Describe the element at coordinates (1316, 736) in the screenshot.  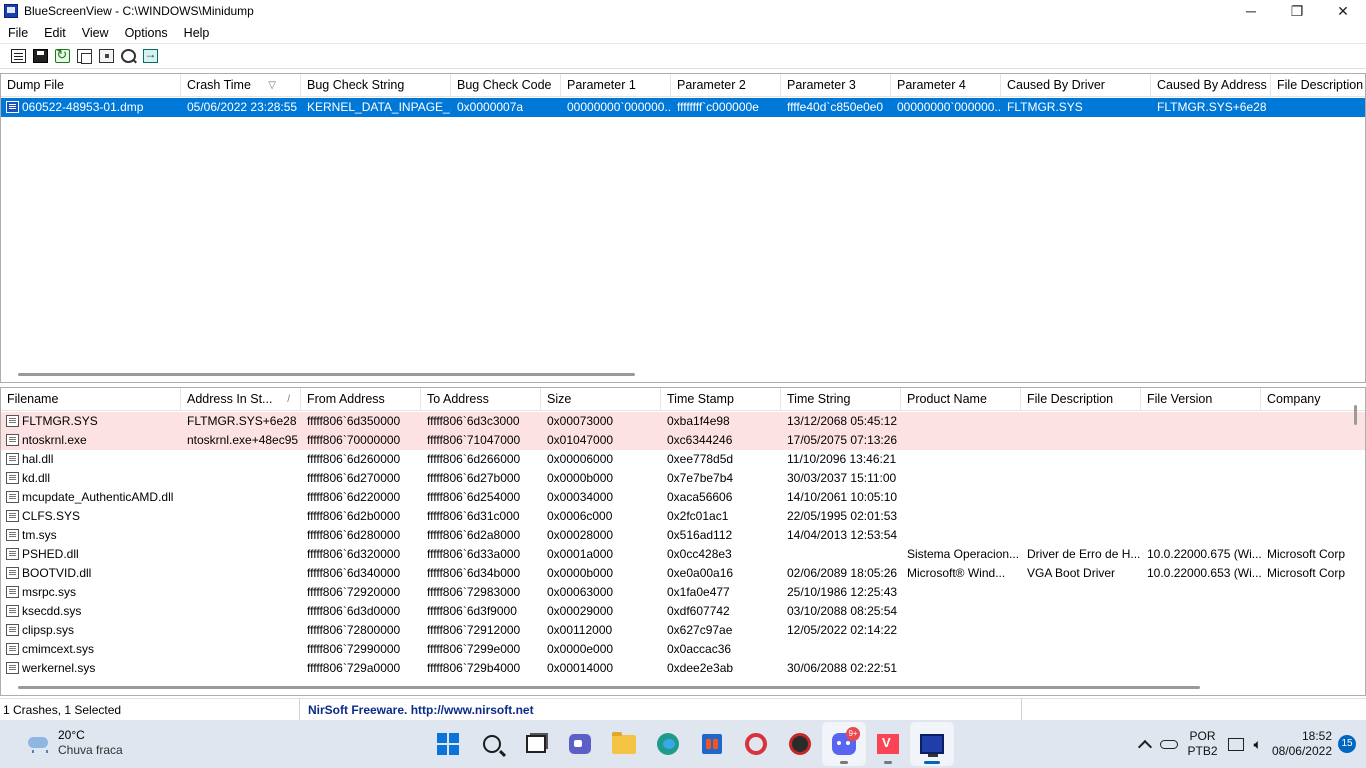
I see `clock-time: 18:52` at that location.